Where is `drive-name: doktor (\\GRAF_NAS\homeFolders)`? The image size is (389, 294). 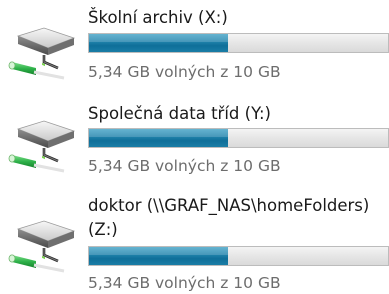 drive-name: doktor (\\GRAF_NAS\homeFolders) is located at coordinates (229, 205).